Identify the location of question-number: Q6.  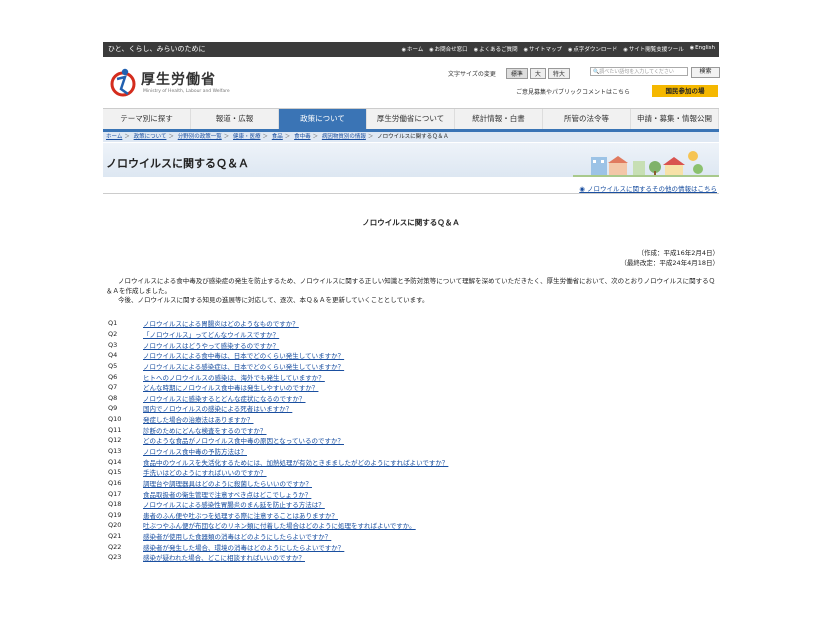
(113, 376).